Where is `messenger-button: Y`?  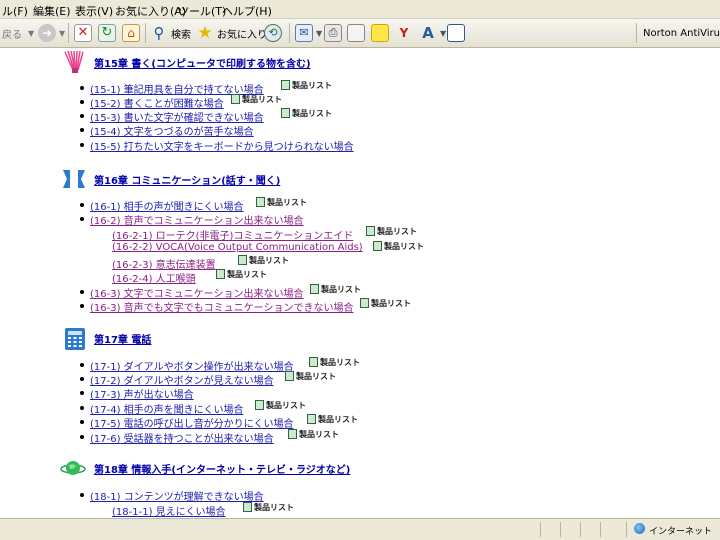
messenger-button: Y is located at coordinates (405, 33).